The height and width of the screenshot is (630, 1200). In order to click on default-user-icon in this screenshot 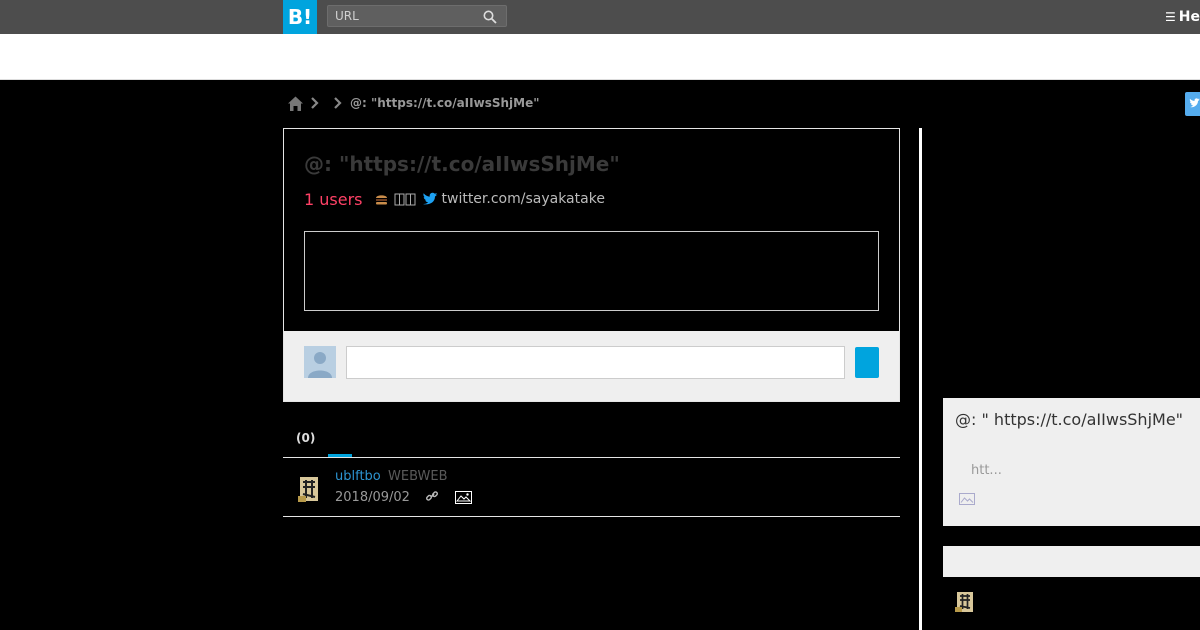, I will do `click(320, 362)`.